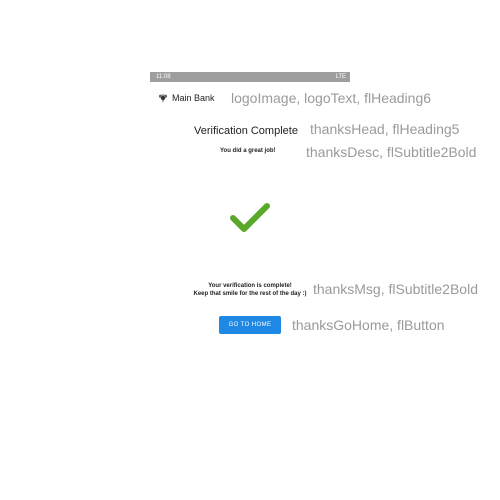 The image size is (500, 500). I want to click on status-indicators: LTE, so click(340, 77).